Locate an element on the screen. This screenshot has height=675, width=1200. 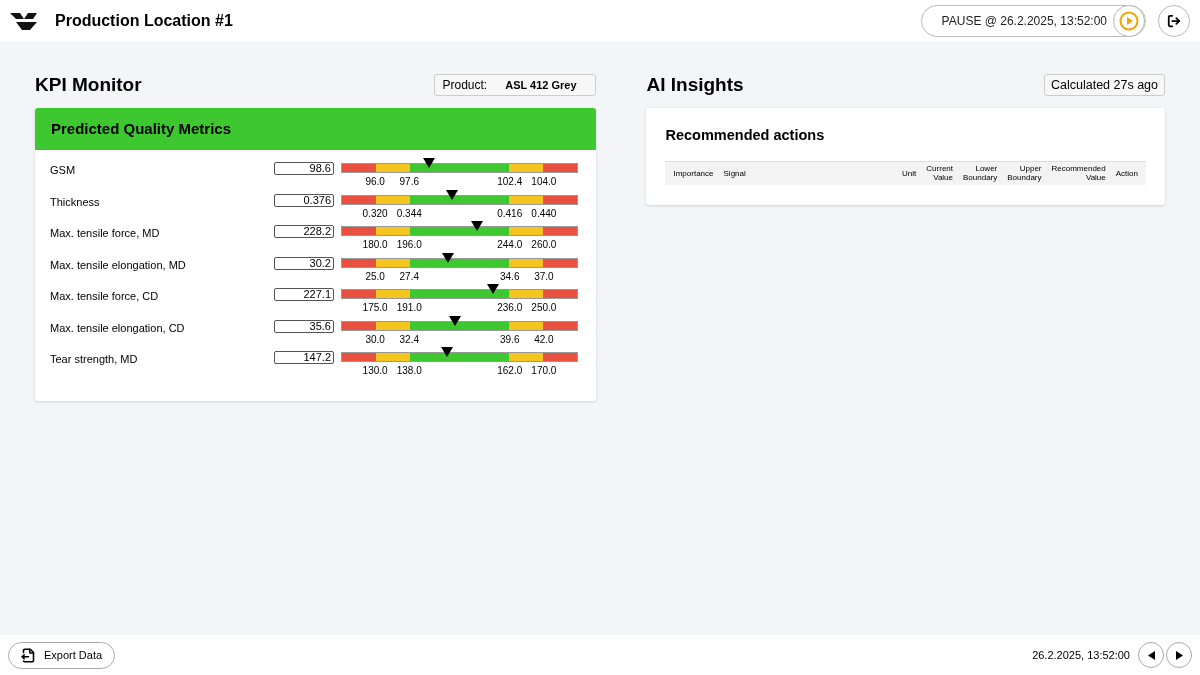
column-header: Signal is located at coordinates (735, 173).